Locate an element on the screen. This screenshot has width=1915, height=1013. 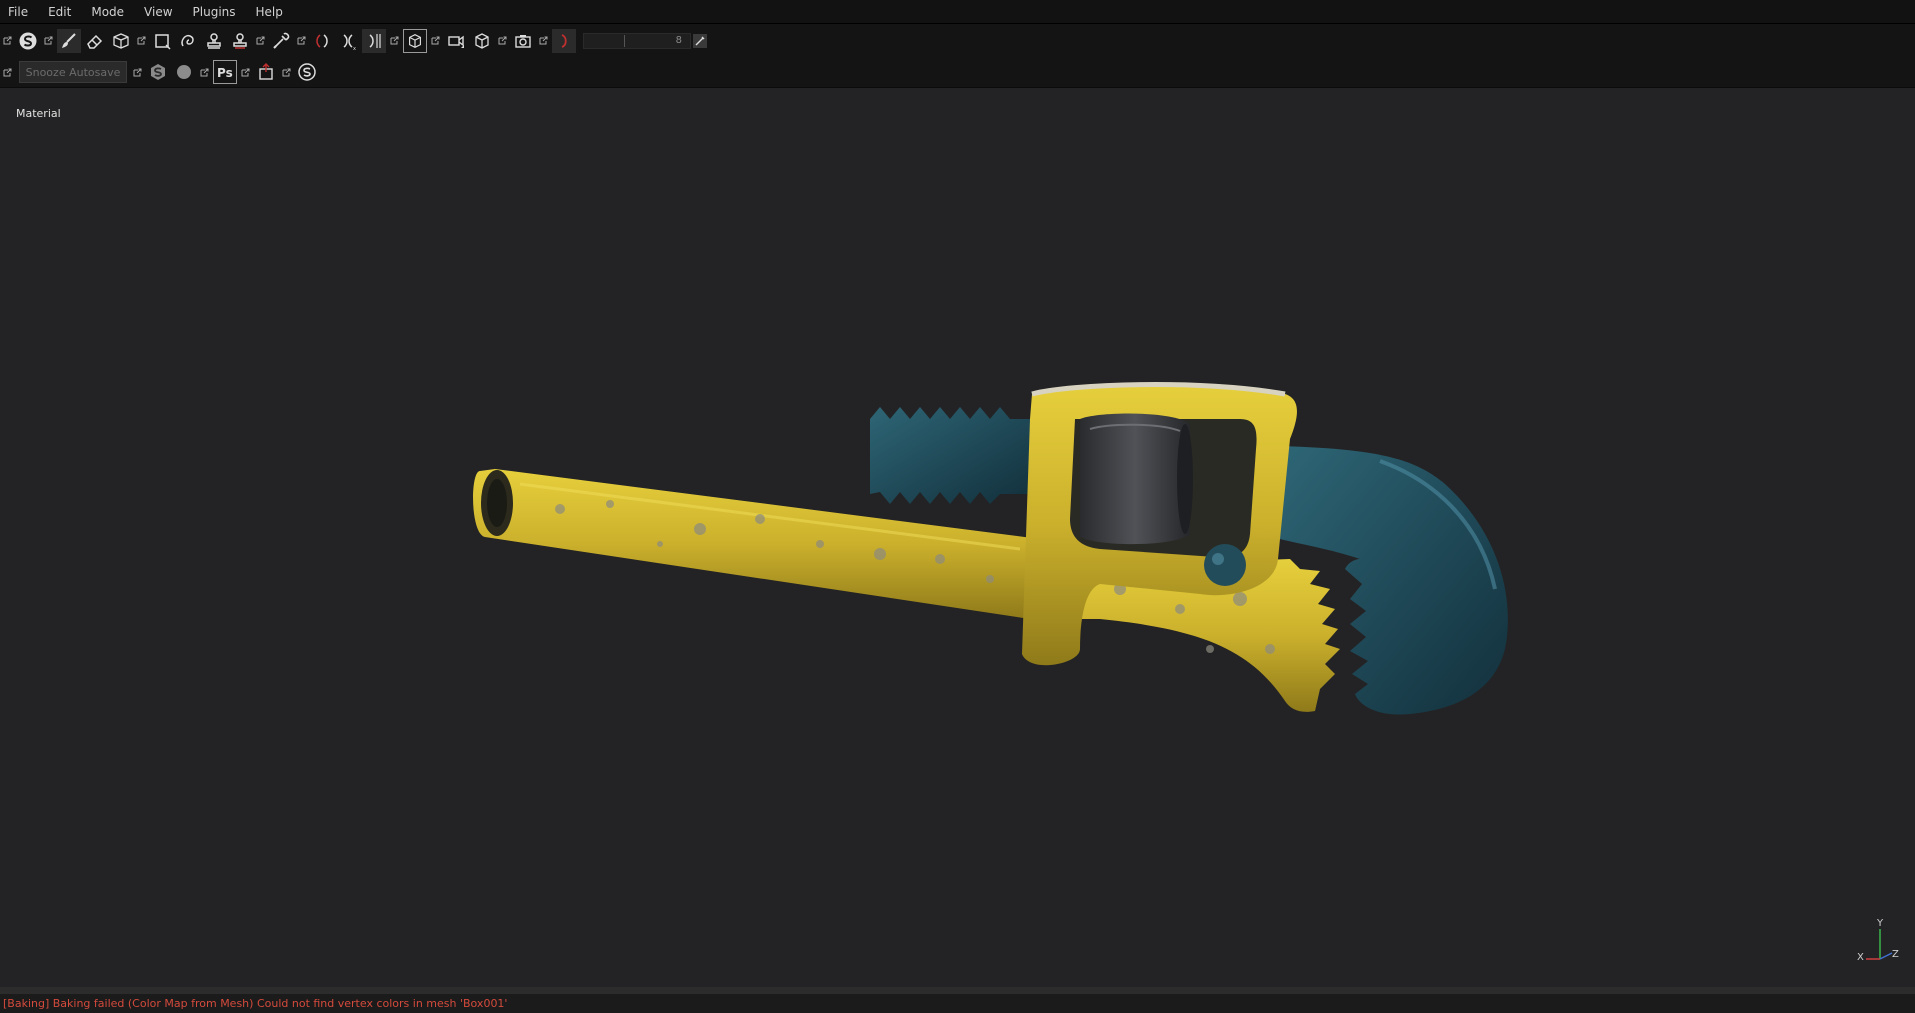
wrench-pivot-pin is located at coordinates (1225, 565).